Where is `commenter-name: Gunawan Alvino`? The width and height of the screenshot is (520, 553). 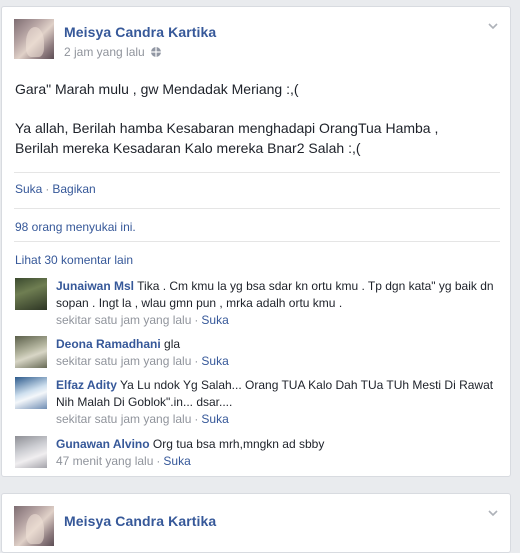 commenter-name: Gunawan Alvino is located at coordinates (103, 444).